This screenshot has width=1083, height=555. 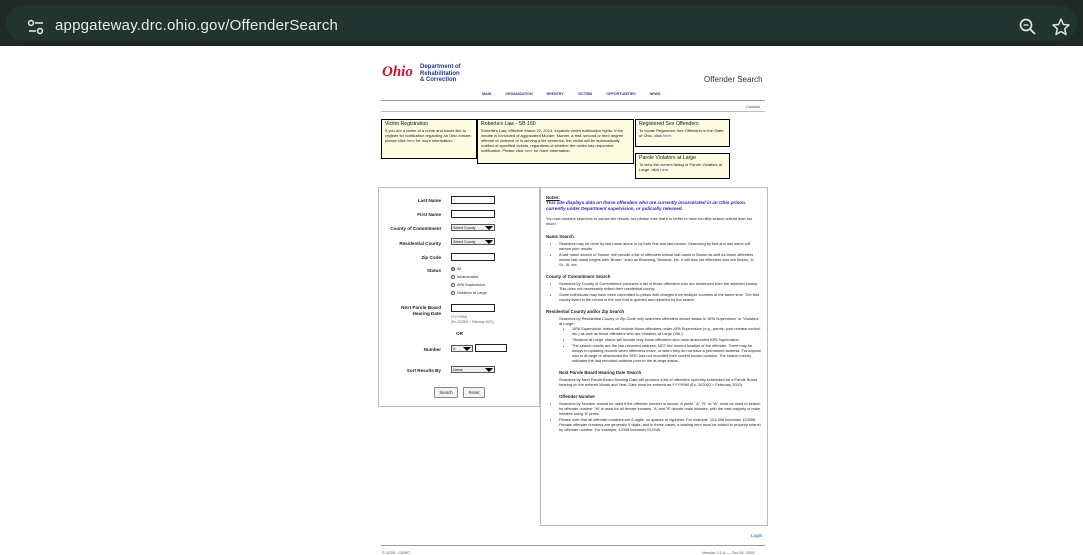 I want to click on sort-select: Name, so click(x=473, y=369).